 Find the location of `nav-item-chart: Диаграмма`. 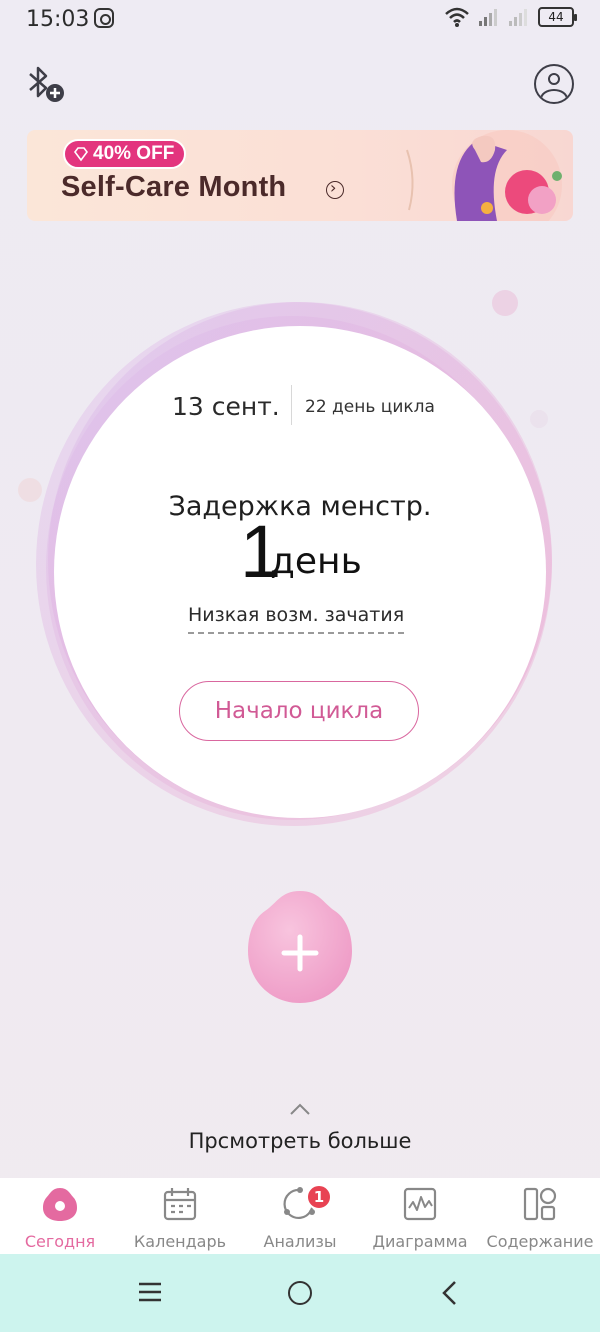

nav-item-chart: Диаграмма is located at coordinates (420, 1216).